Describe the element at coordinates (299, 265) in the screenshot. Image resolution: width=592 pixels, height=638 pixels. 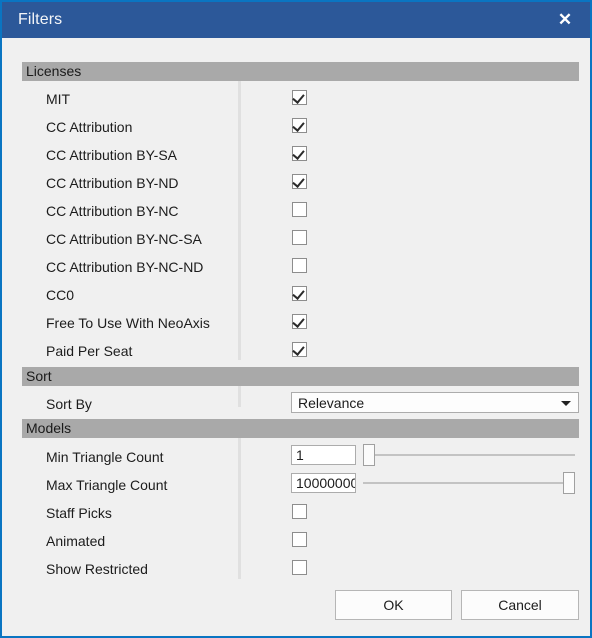
I see `checkbox-cc-attribution-by-nc-nd` at that location.